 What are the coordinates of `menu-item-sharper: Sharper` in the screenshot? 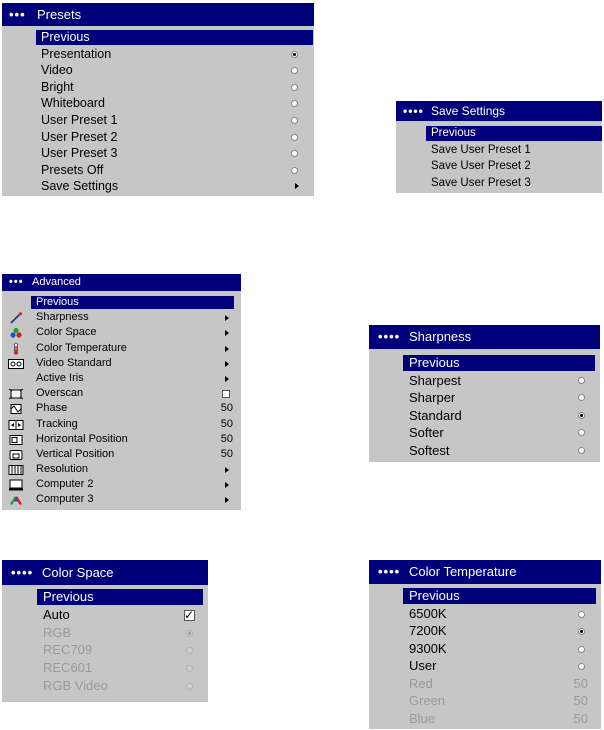 It's located at (484, 398).